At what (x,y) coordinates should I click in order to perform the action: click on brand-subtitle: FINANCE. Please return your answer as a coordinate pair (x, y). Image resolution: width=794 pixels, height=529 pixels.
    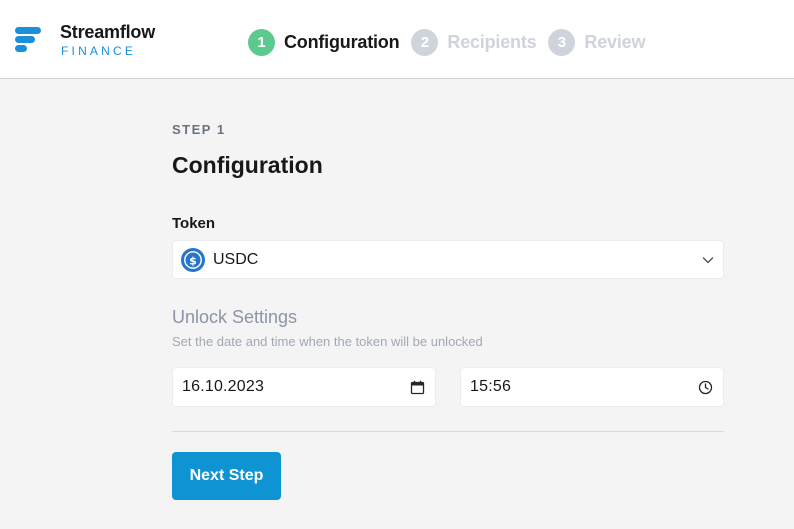
    Looking at the image, I should click on (99, 51).